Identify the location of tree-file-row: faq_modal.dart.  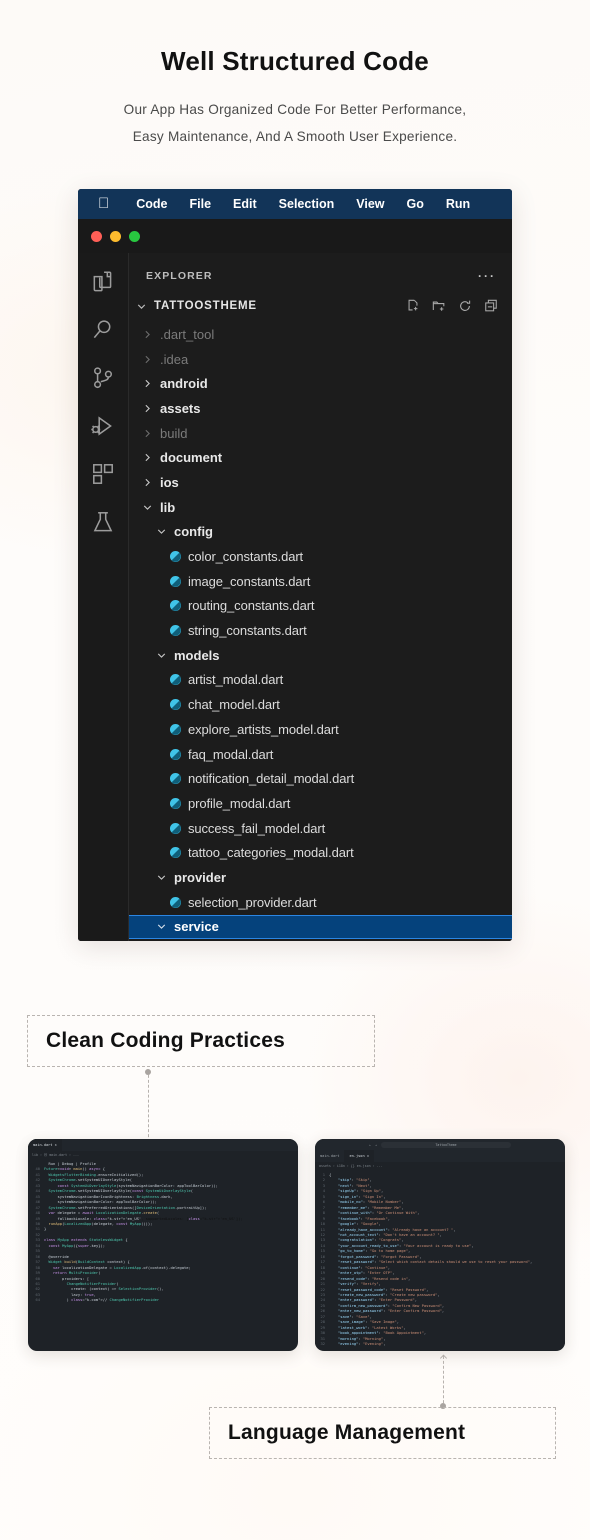
(320, 754).